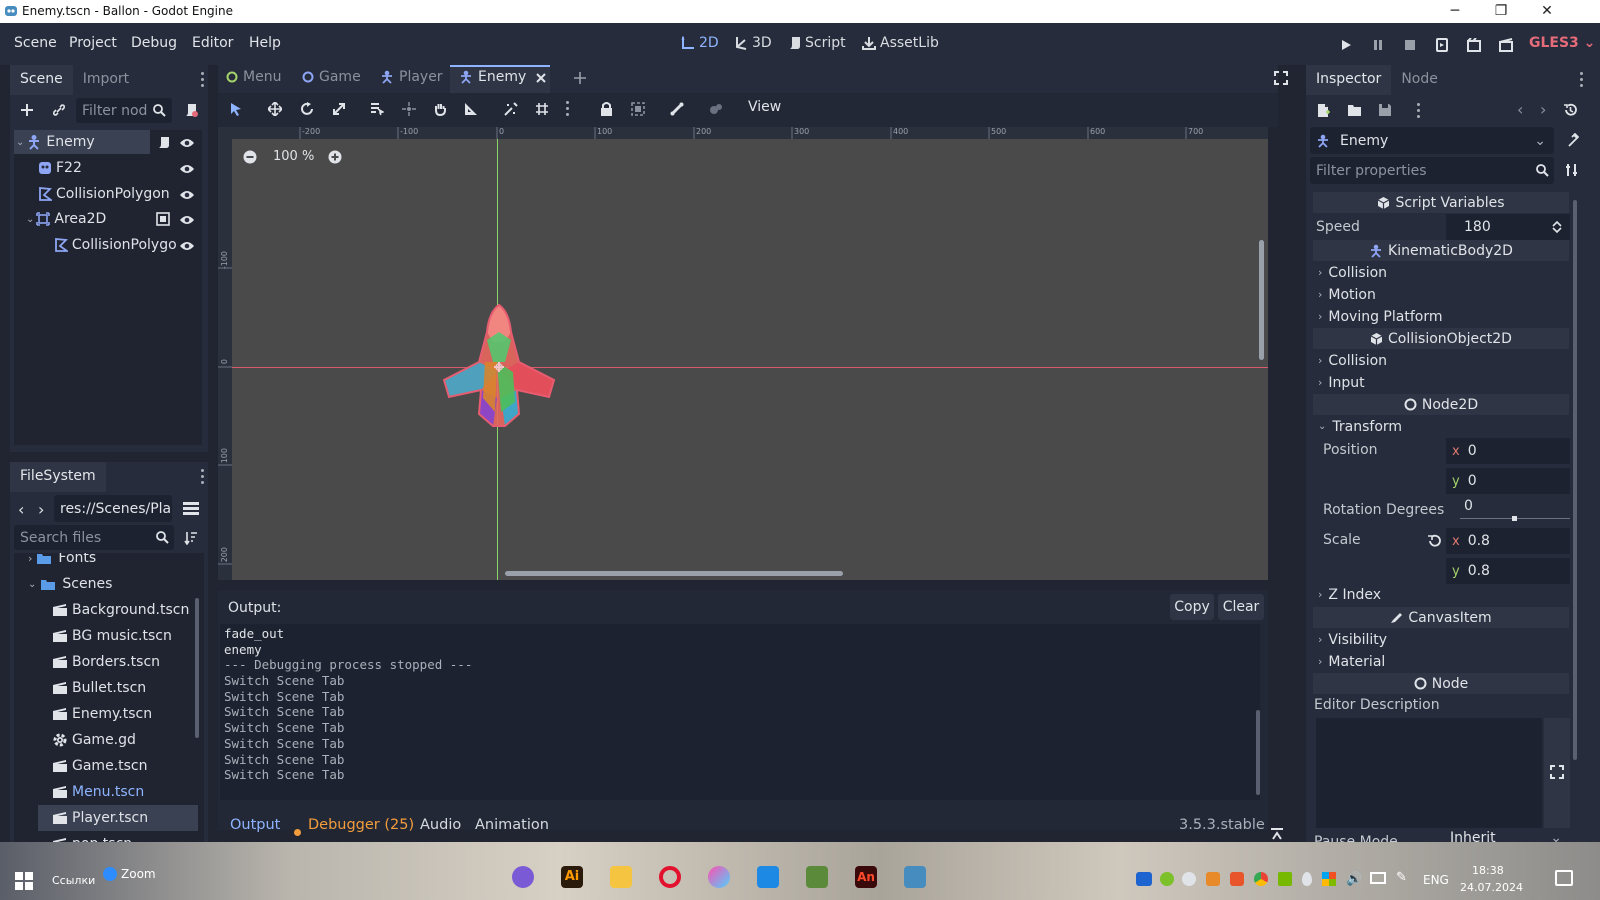  Describe the element at coordinates (101, 584) in the screenshot. I see `list-item: ⌄ Scenes` at that location.